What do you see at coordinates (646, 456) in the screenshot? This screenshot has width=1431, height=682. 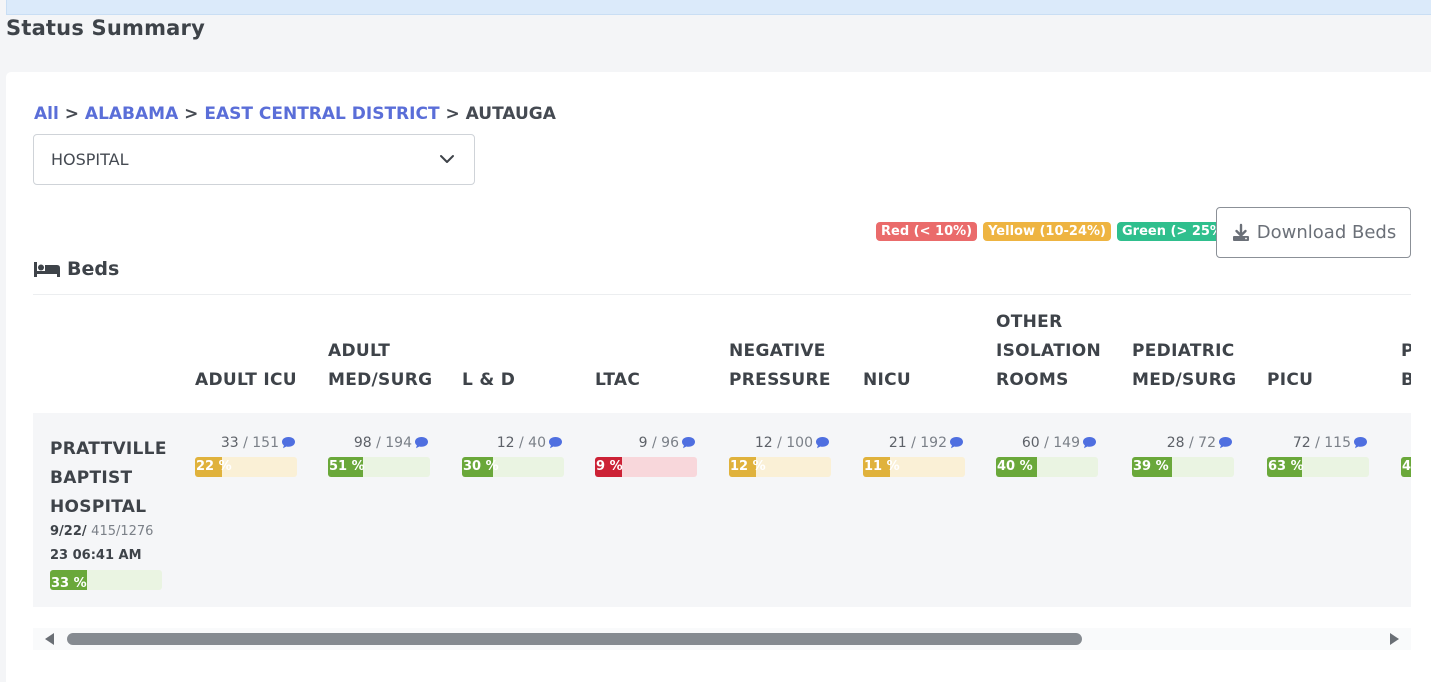 I see `bed-cell: 9 / 96 9 %` at bounding box center [646, 456].